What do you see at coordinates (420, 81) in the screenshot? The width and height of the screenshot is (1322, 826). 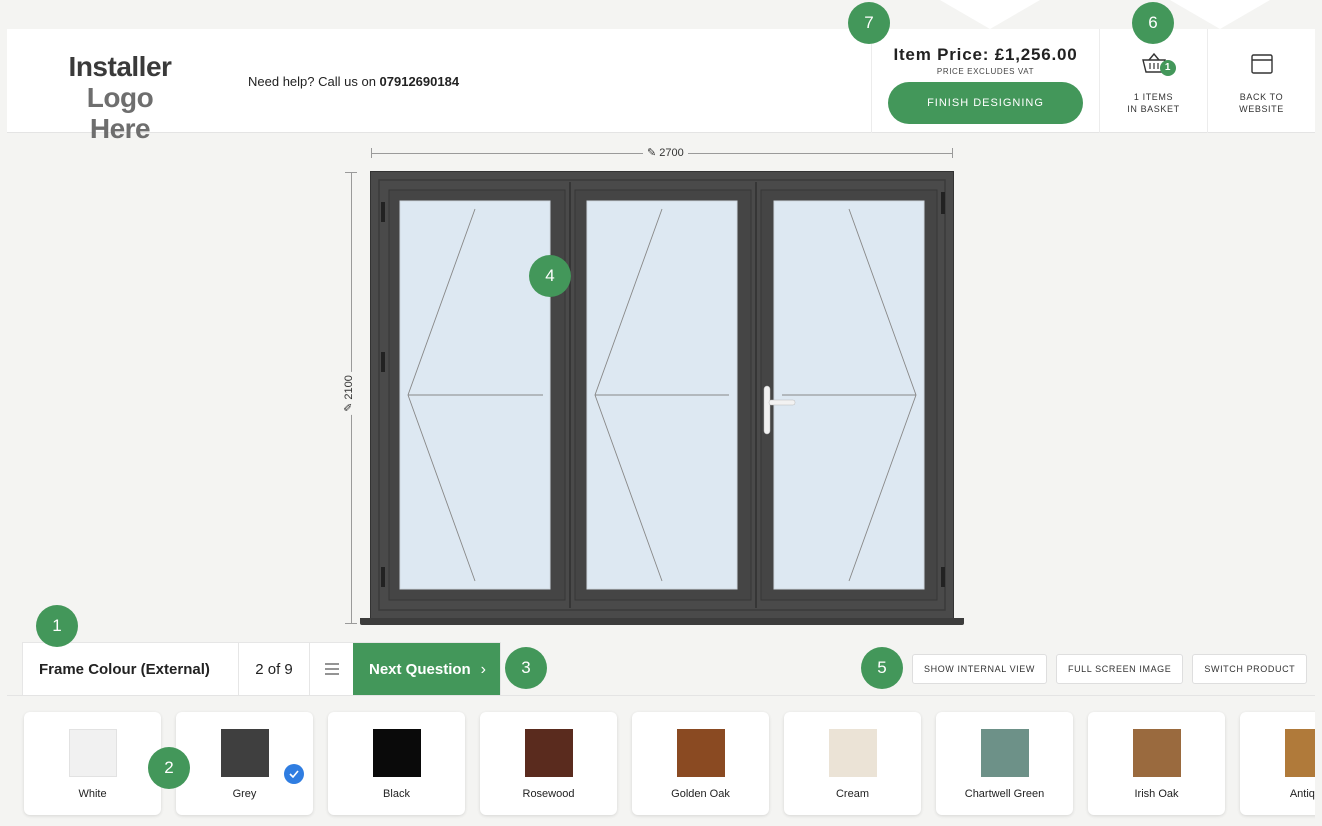 I see `help-phone: 07912690184` at bounding box center [420, 81].